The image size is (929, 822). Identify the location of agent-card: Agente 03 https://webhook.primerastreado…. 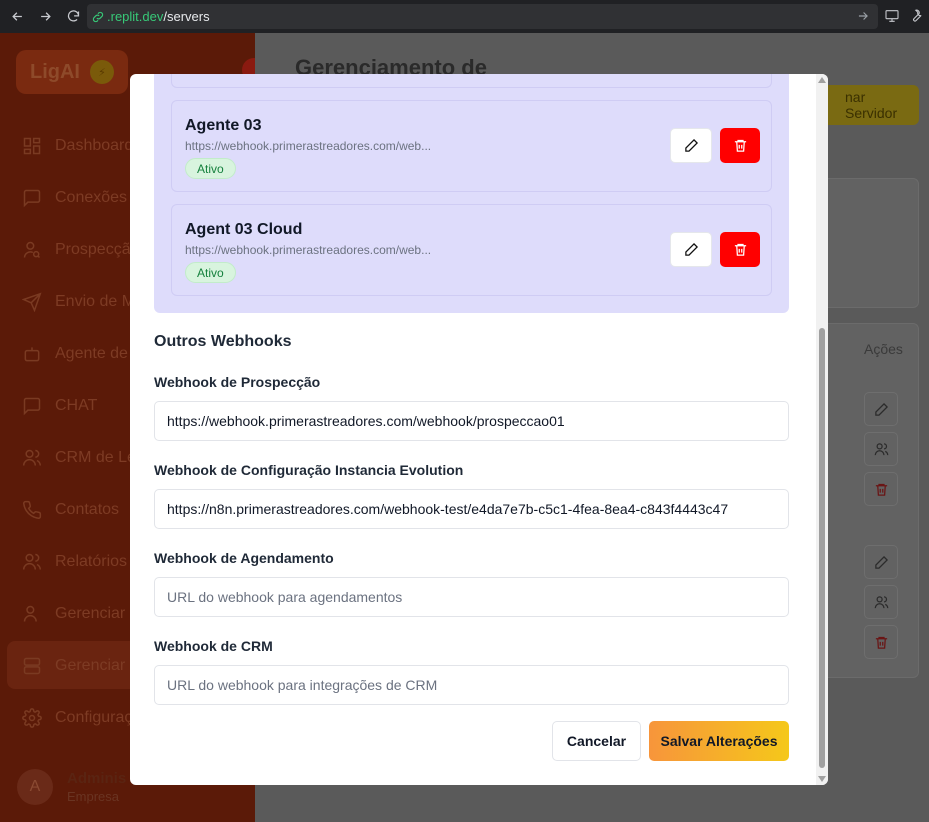
(471, 146).